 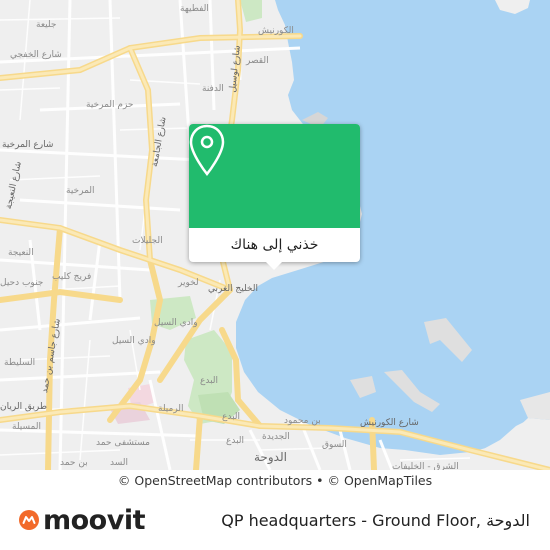 What do you see at coordinates (134, 341) in the screenshot?
I see `map-label-wadi-sail-2: وادي السيل` at bounding box center [134, 341].